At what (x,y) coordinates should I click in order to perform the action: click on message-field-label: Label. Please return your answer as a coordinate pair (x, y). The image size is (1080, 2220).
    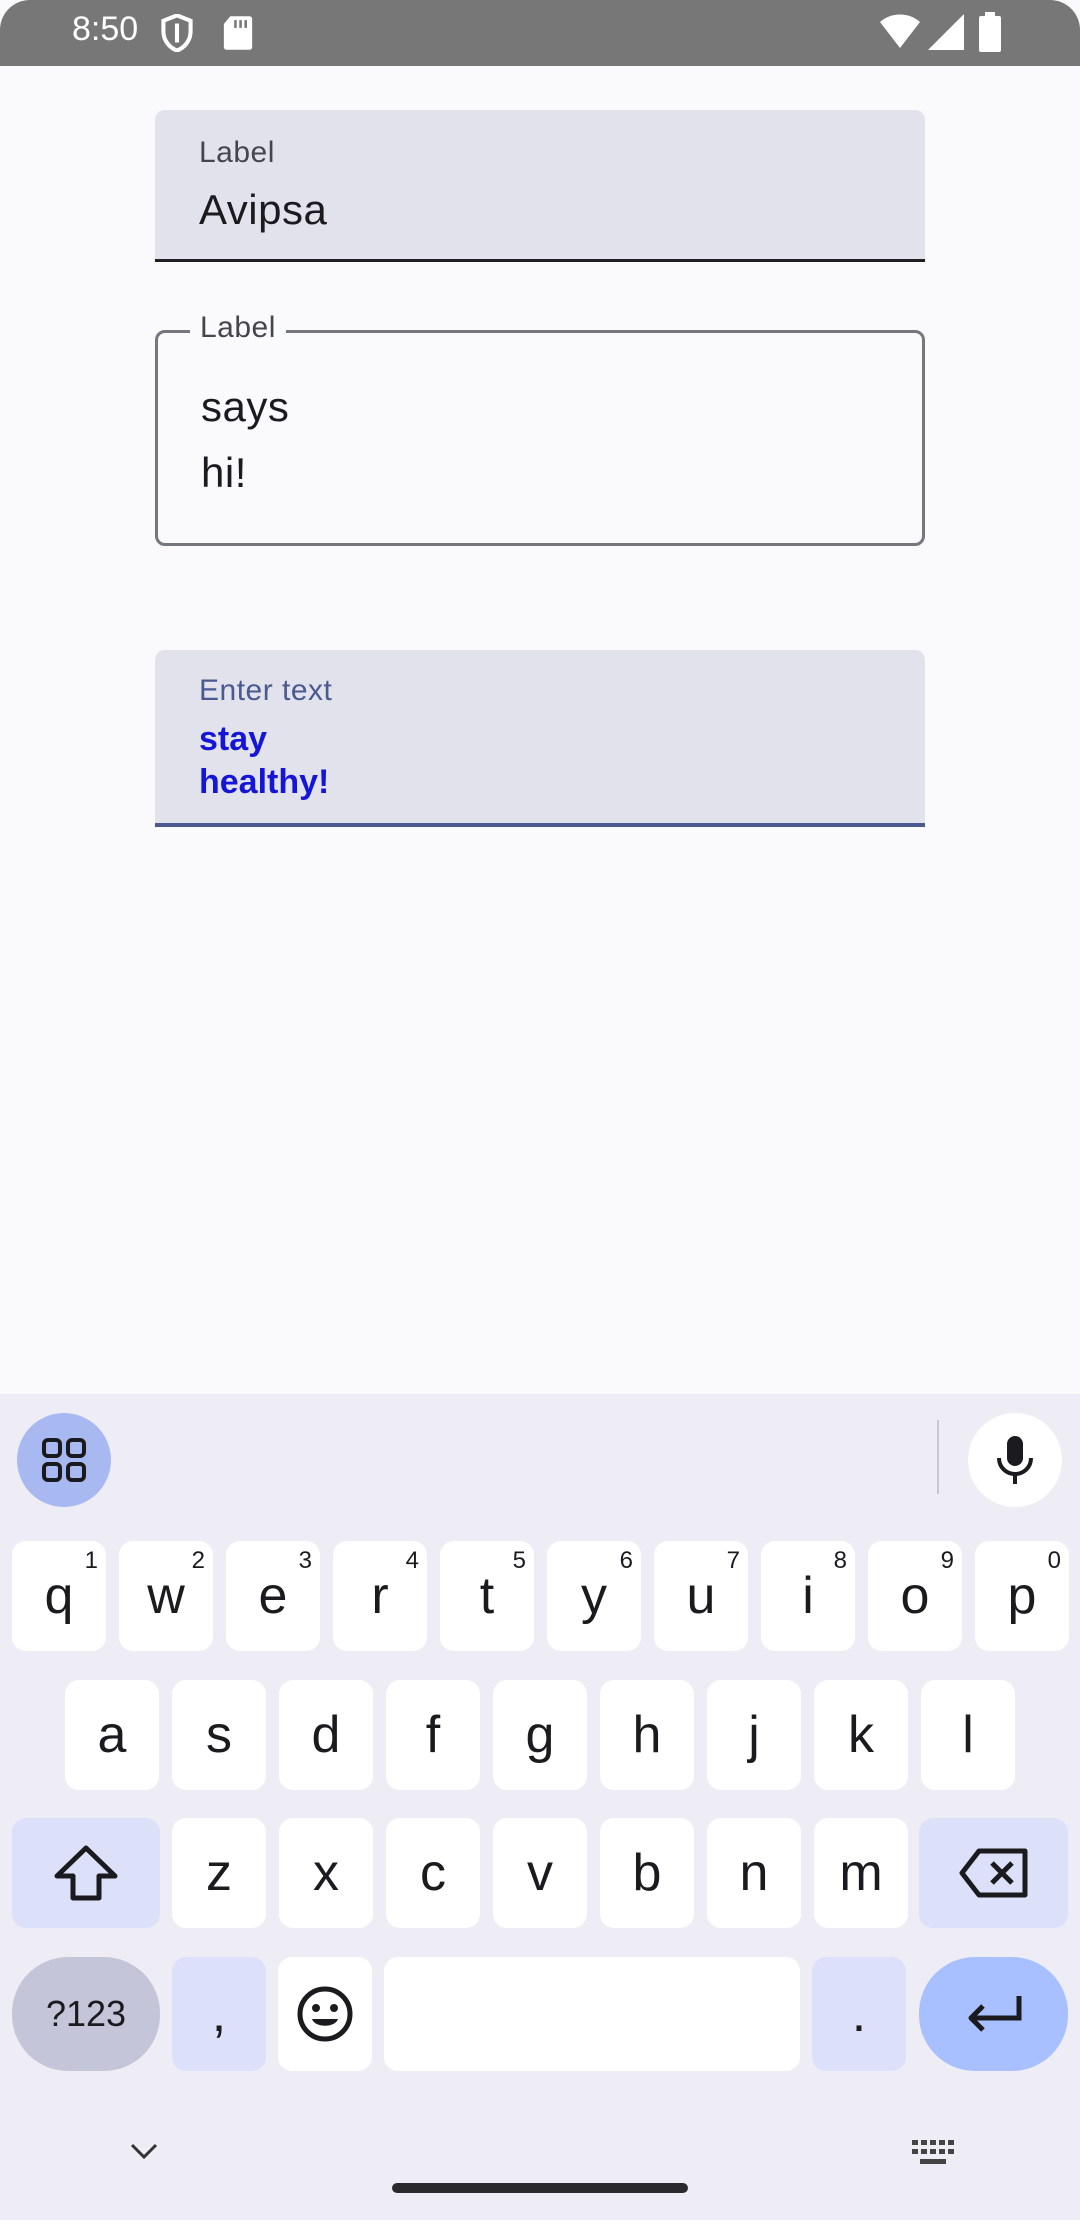
    Looking at the image, I should click on (238, 328).